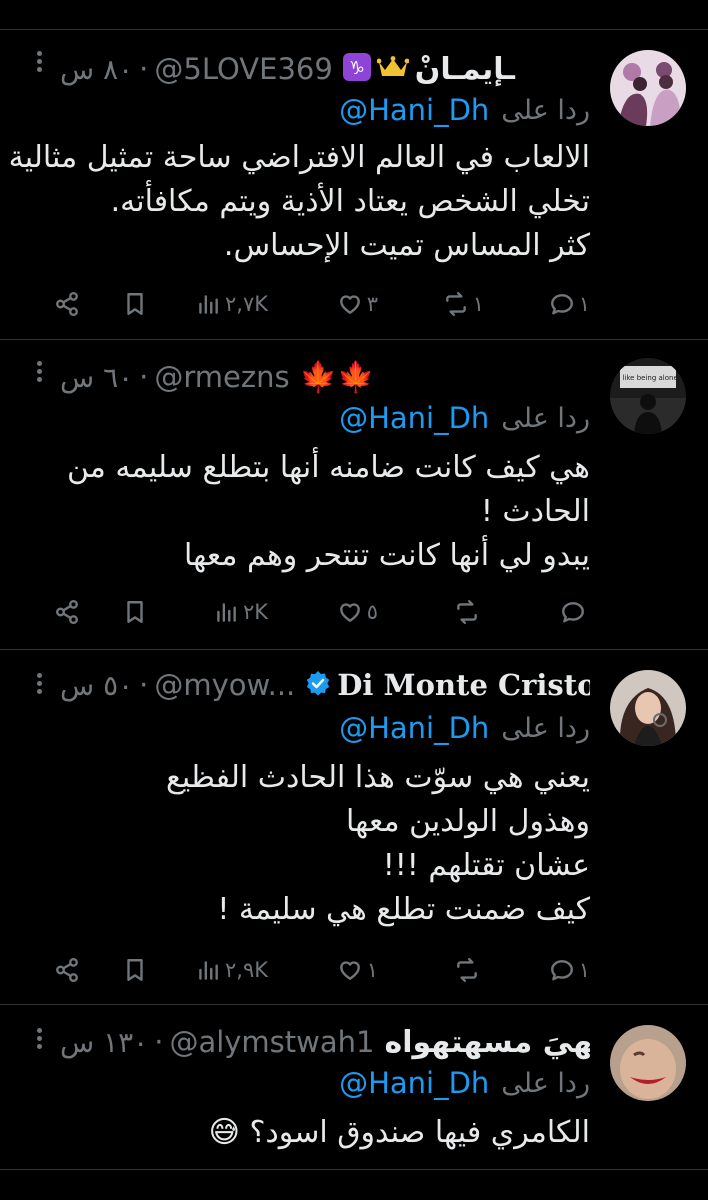 The height and width of the screenshot is (1200, 708). Describe the element at coordinates (465, 69) in the screenshot. I see `display-name: ـإيمـانْ` at that location.